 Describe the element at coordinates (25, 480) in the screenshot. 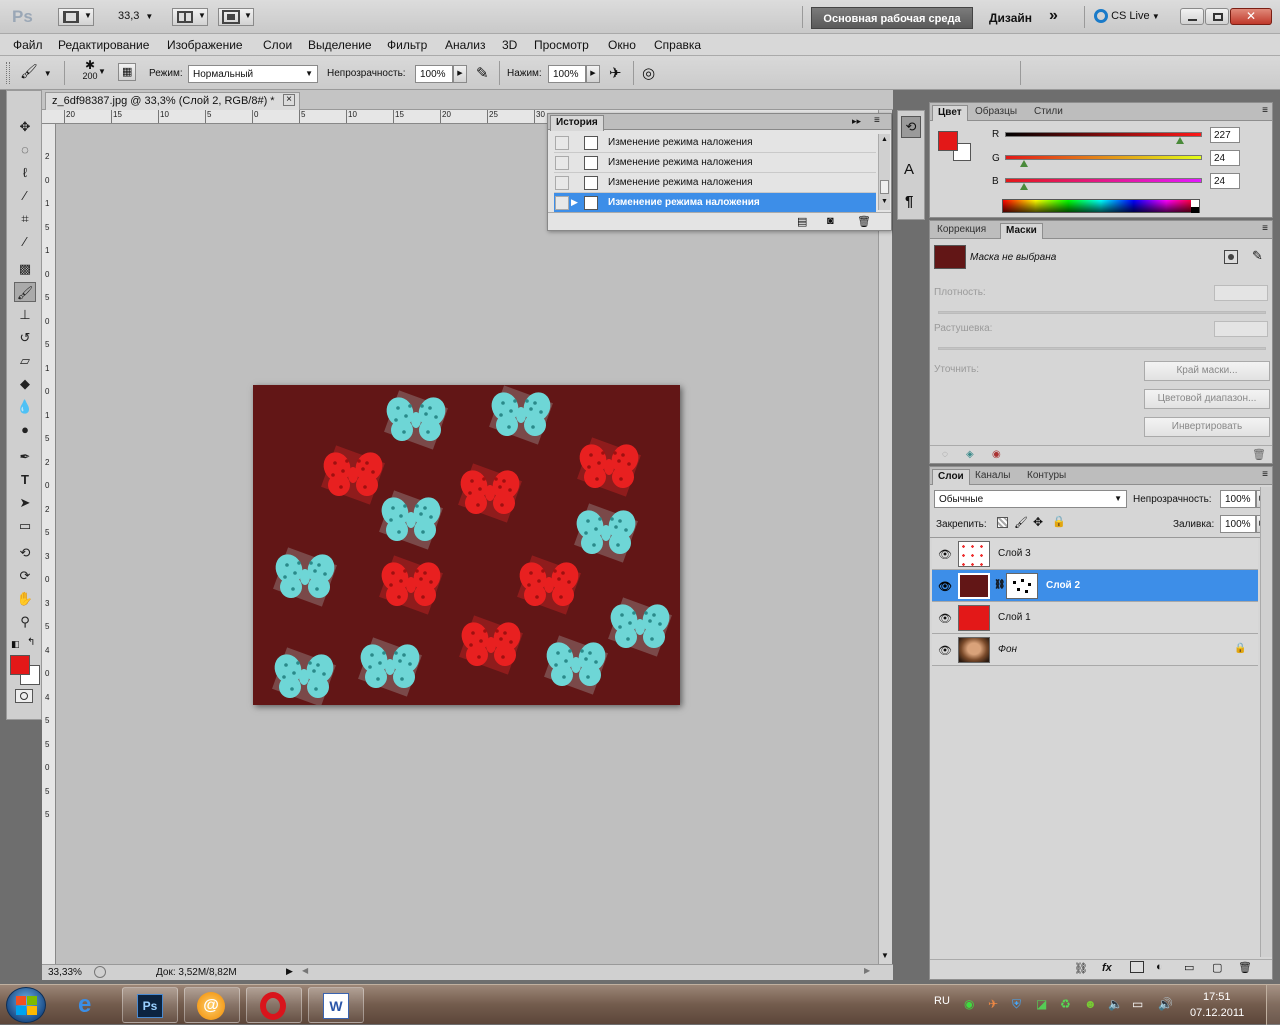

I see `type-tool-icon: T` at that location.